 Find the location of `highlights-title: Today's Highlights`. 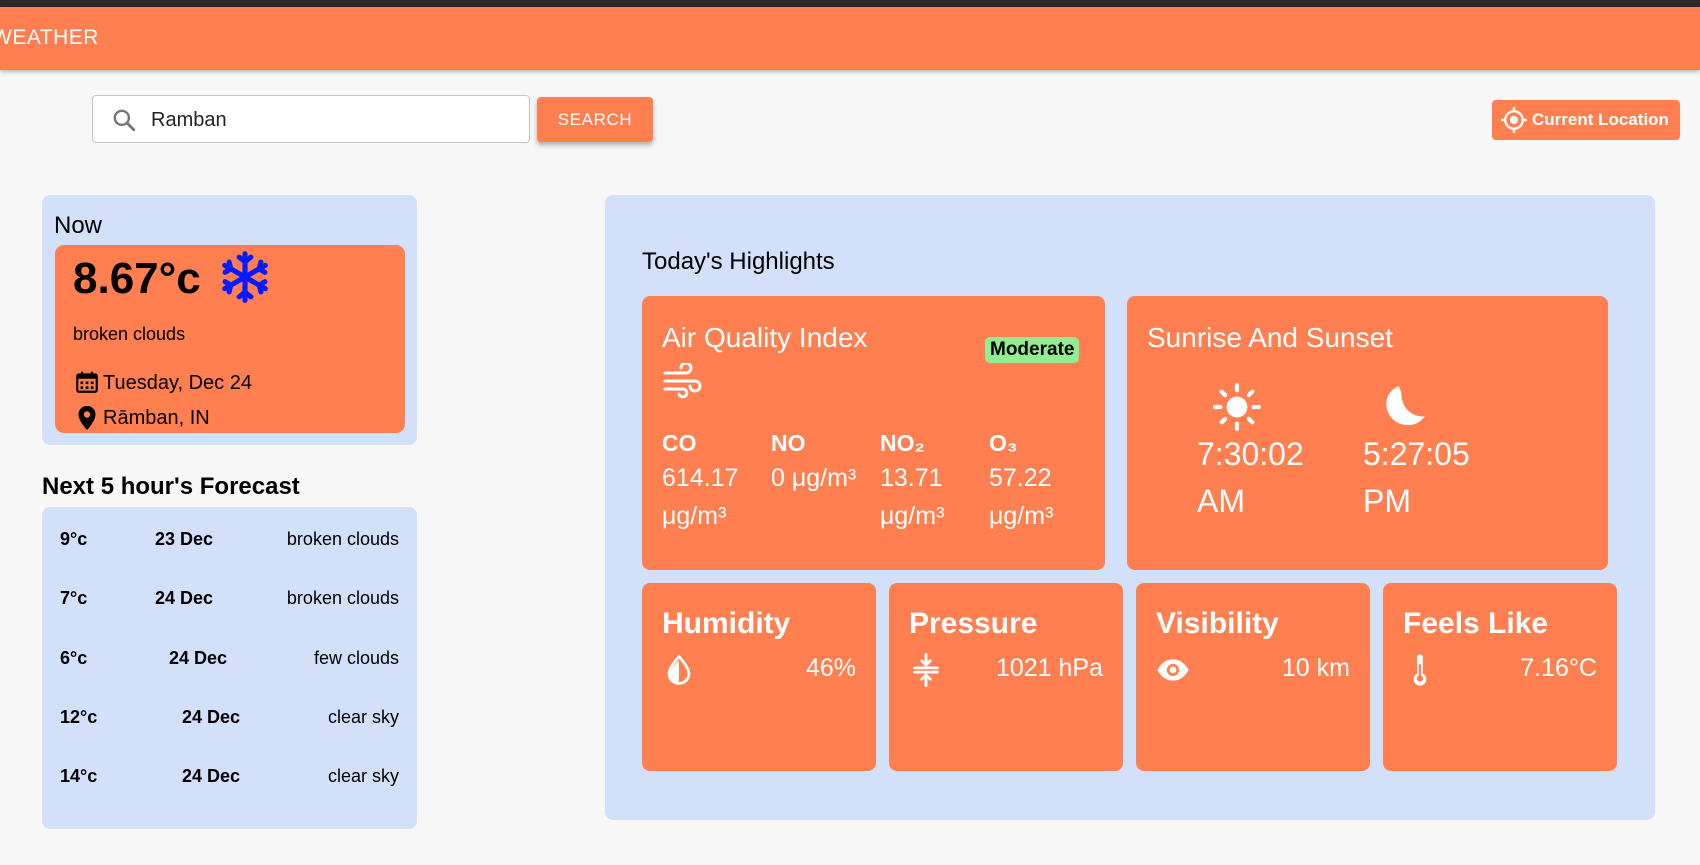

highlights-title: Today's Highlights is located at coordinates (738, 261).